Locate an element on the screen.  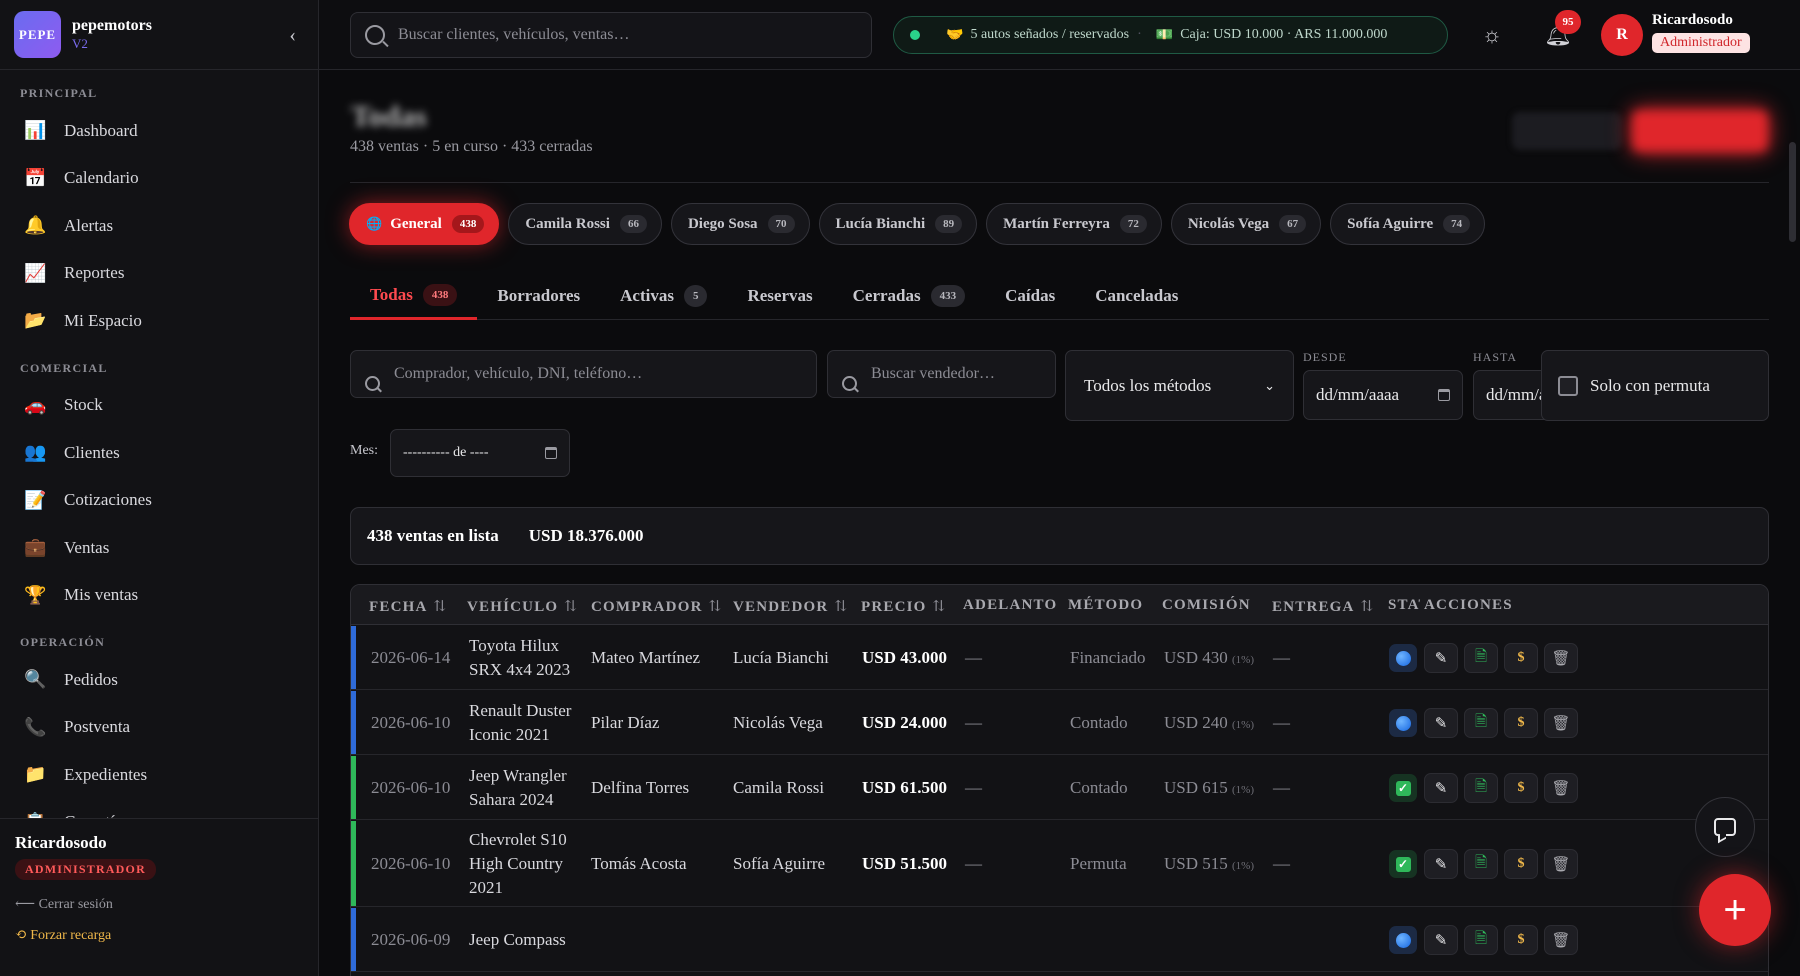
seller-search is located at coordinates (941, 374).